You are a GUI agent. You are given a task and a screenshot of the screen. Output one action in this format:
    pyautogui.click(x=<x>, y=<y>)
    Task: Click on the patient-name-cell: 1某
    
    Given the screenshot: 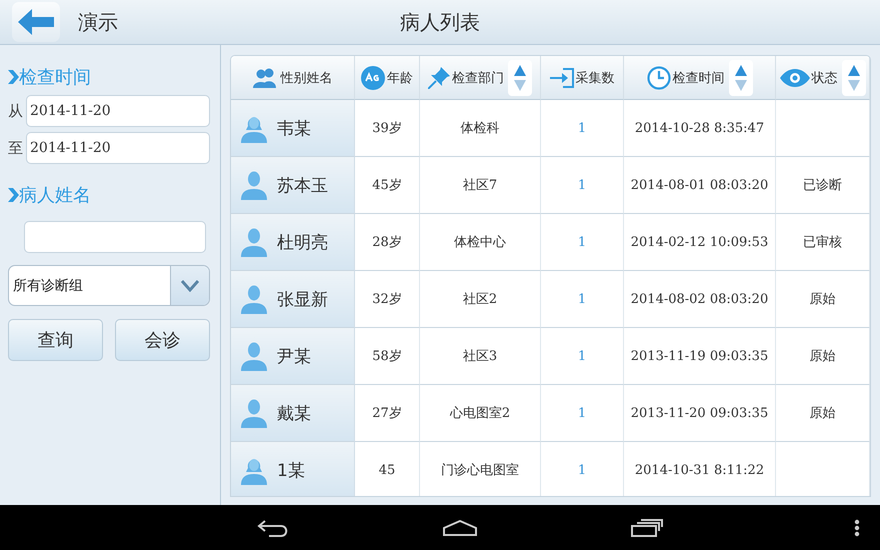 What is the action you would take?
    pyautogui.click(x=293, y=469)
    